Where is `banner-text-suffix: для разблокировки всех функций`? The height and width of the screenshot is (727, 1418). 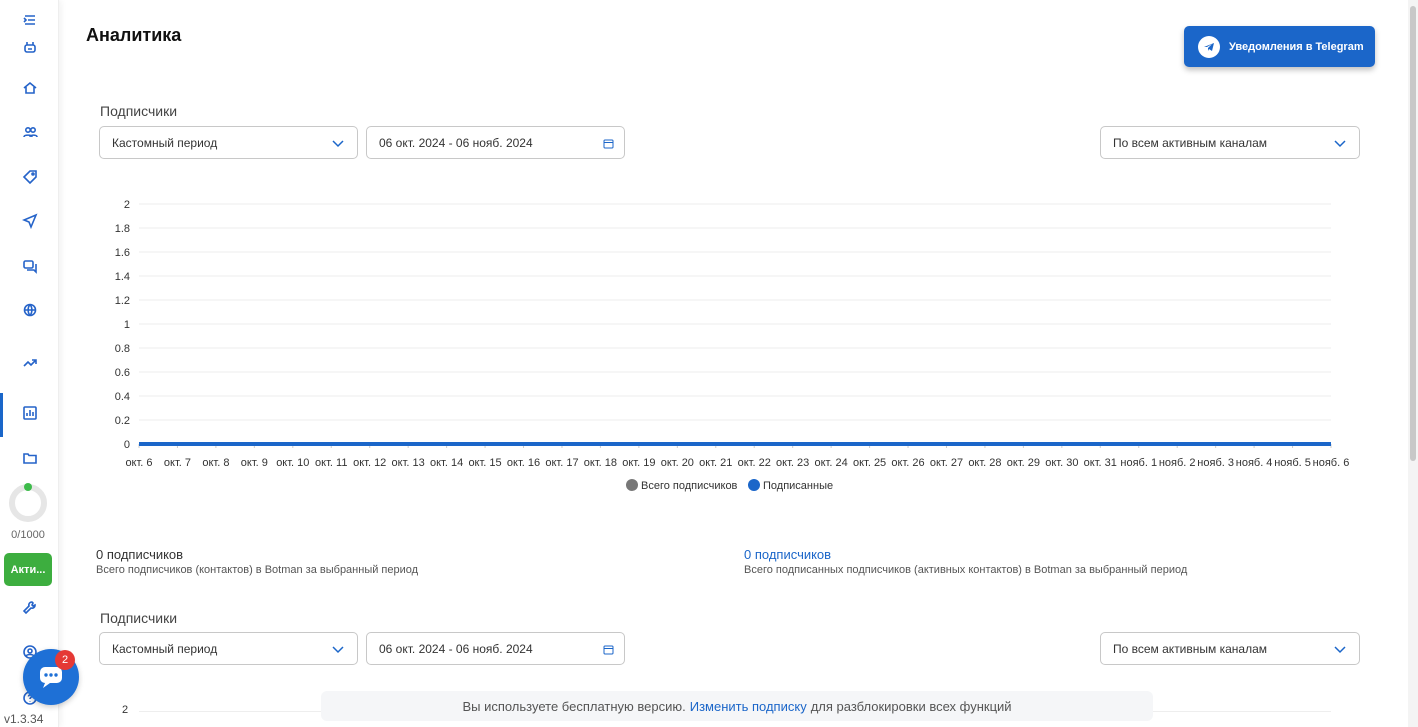
banner-text-suffix: для разблокировки всех функций is located at coordinates (911, 706).